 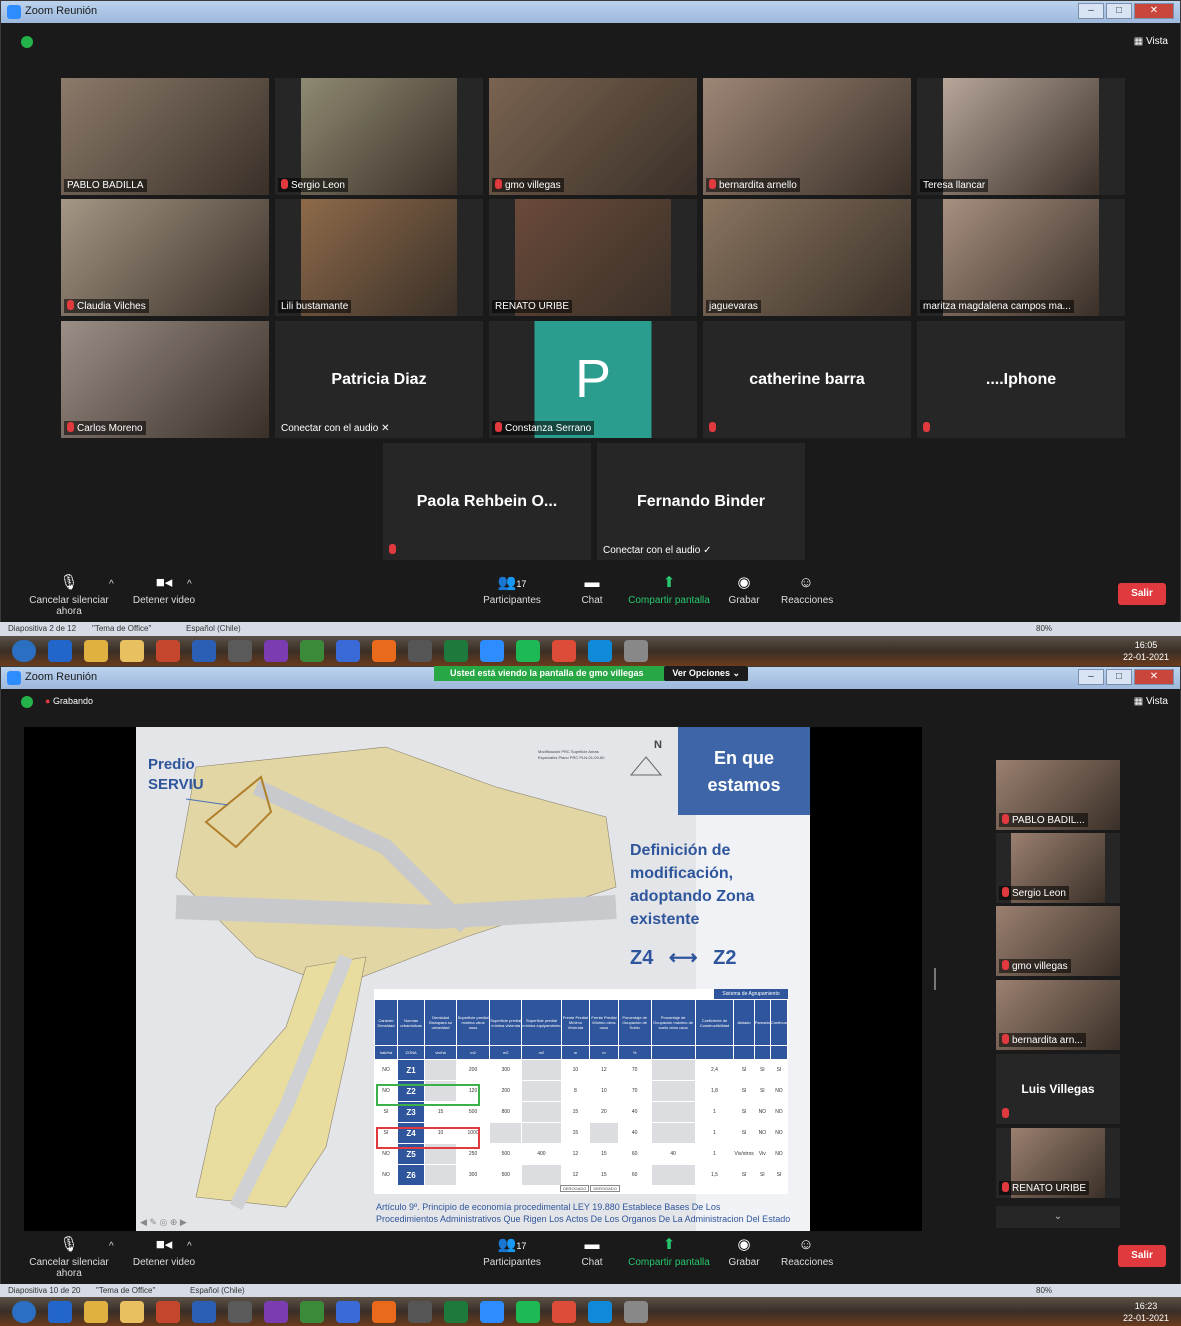 What do you see at coordinates (379, 379) in the screenshot?
I see `participant-tile: Patricia Diaz Conectar con el audio ✕` at bounding box center [379, 379].